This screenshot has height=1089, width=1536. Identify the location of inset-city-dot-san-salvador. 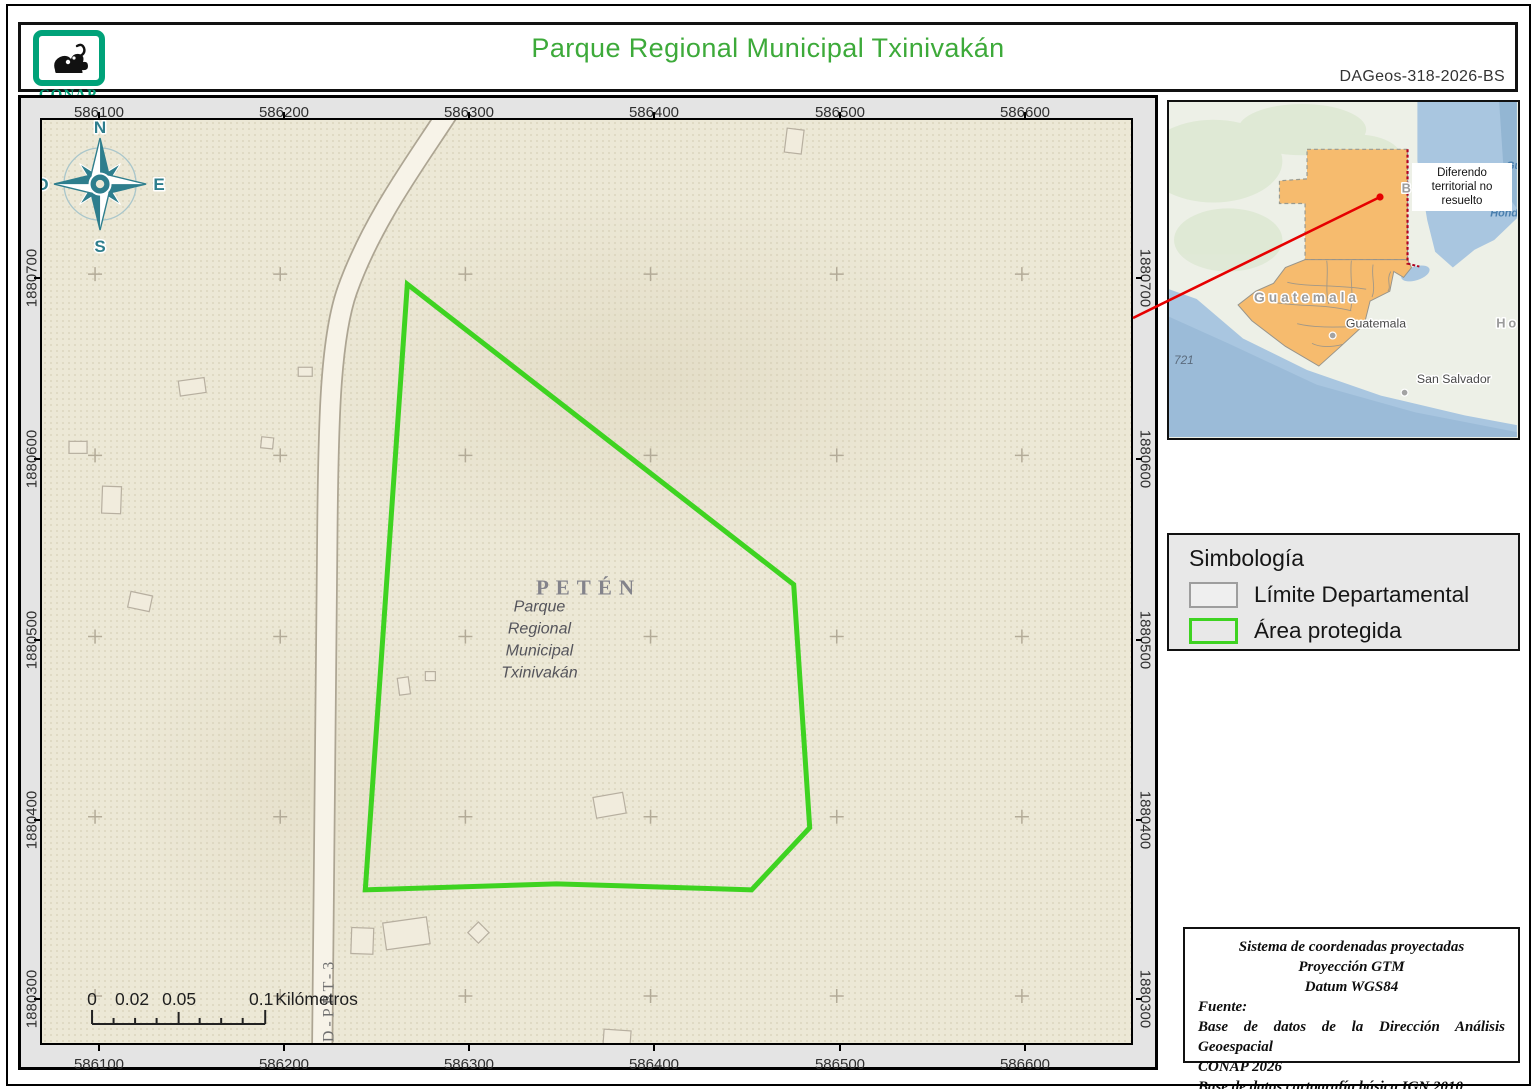
(1404, 392).